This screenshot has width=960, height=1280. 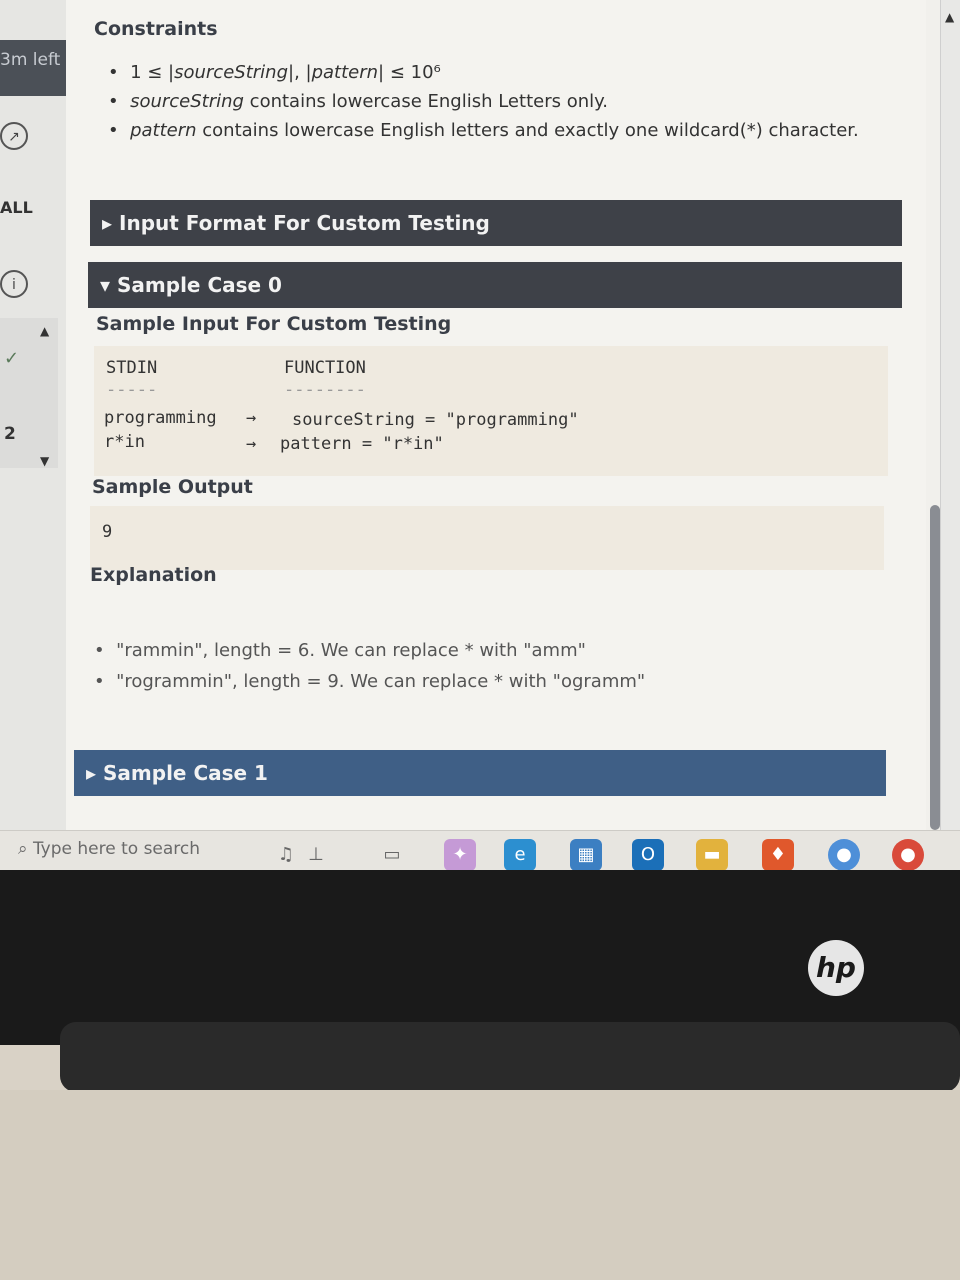 What do you see at coordinates (25, 849) in the screenshot?
I see `search-icon: ⌕` at bounding box center [25, 849].